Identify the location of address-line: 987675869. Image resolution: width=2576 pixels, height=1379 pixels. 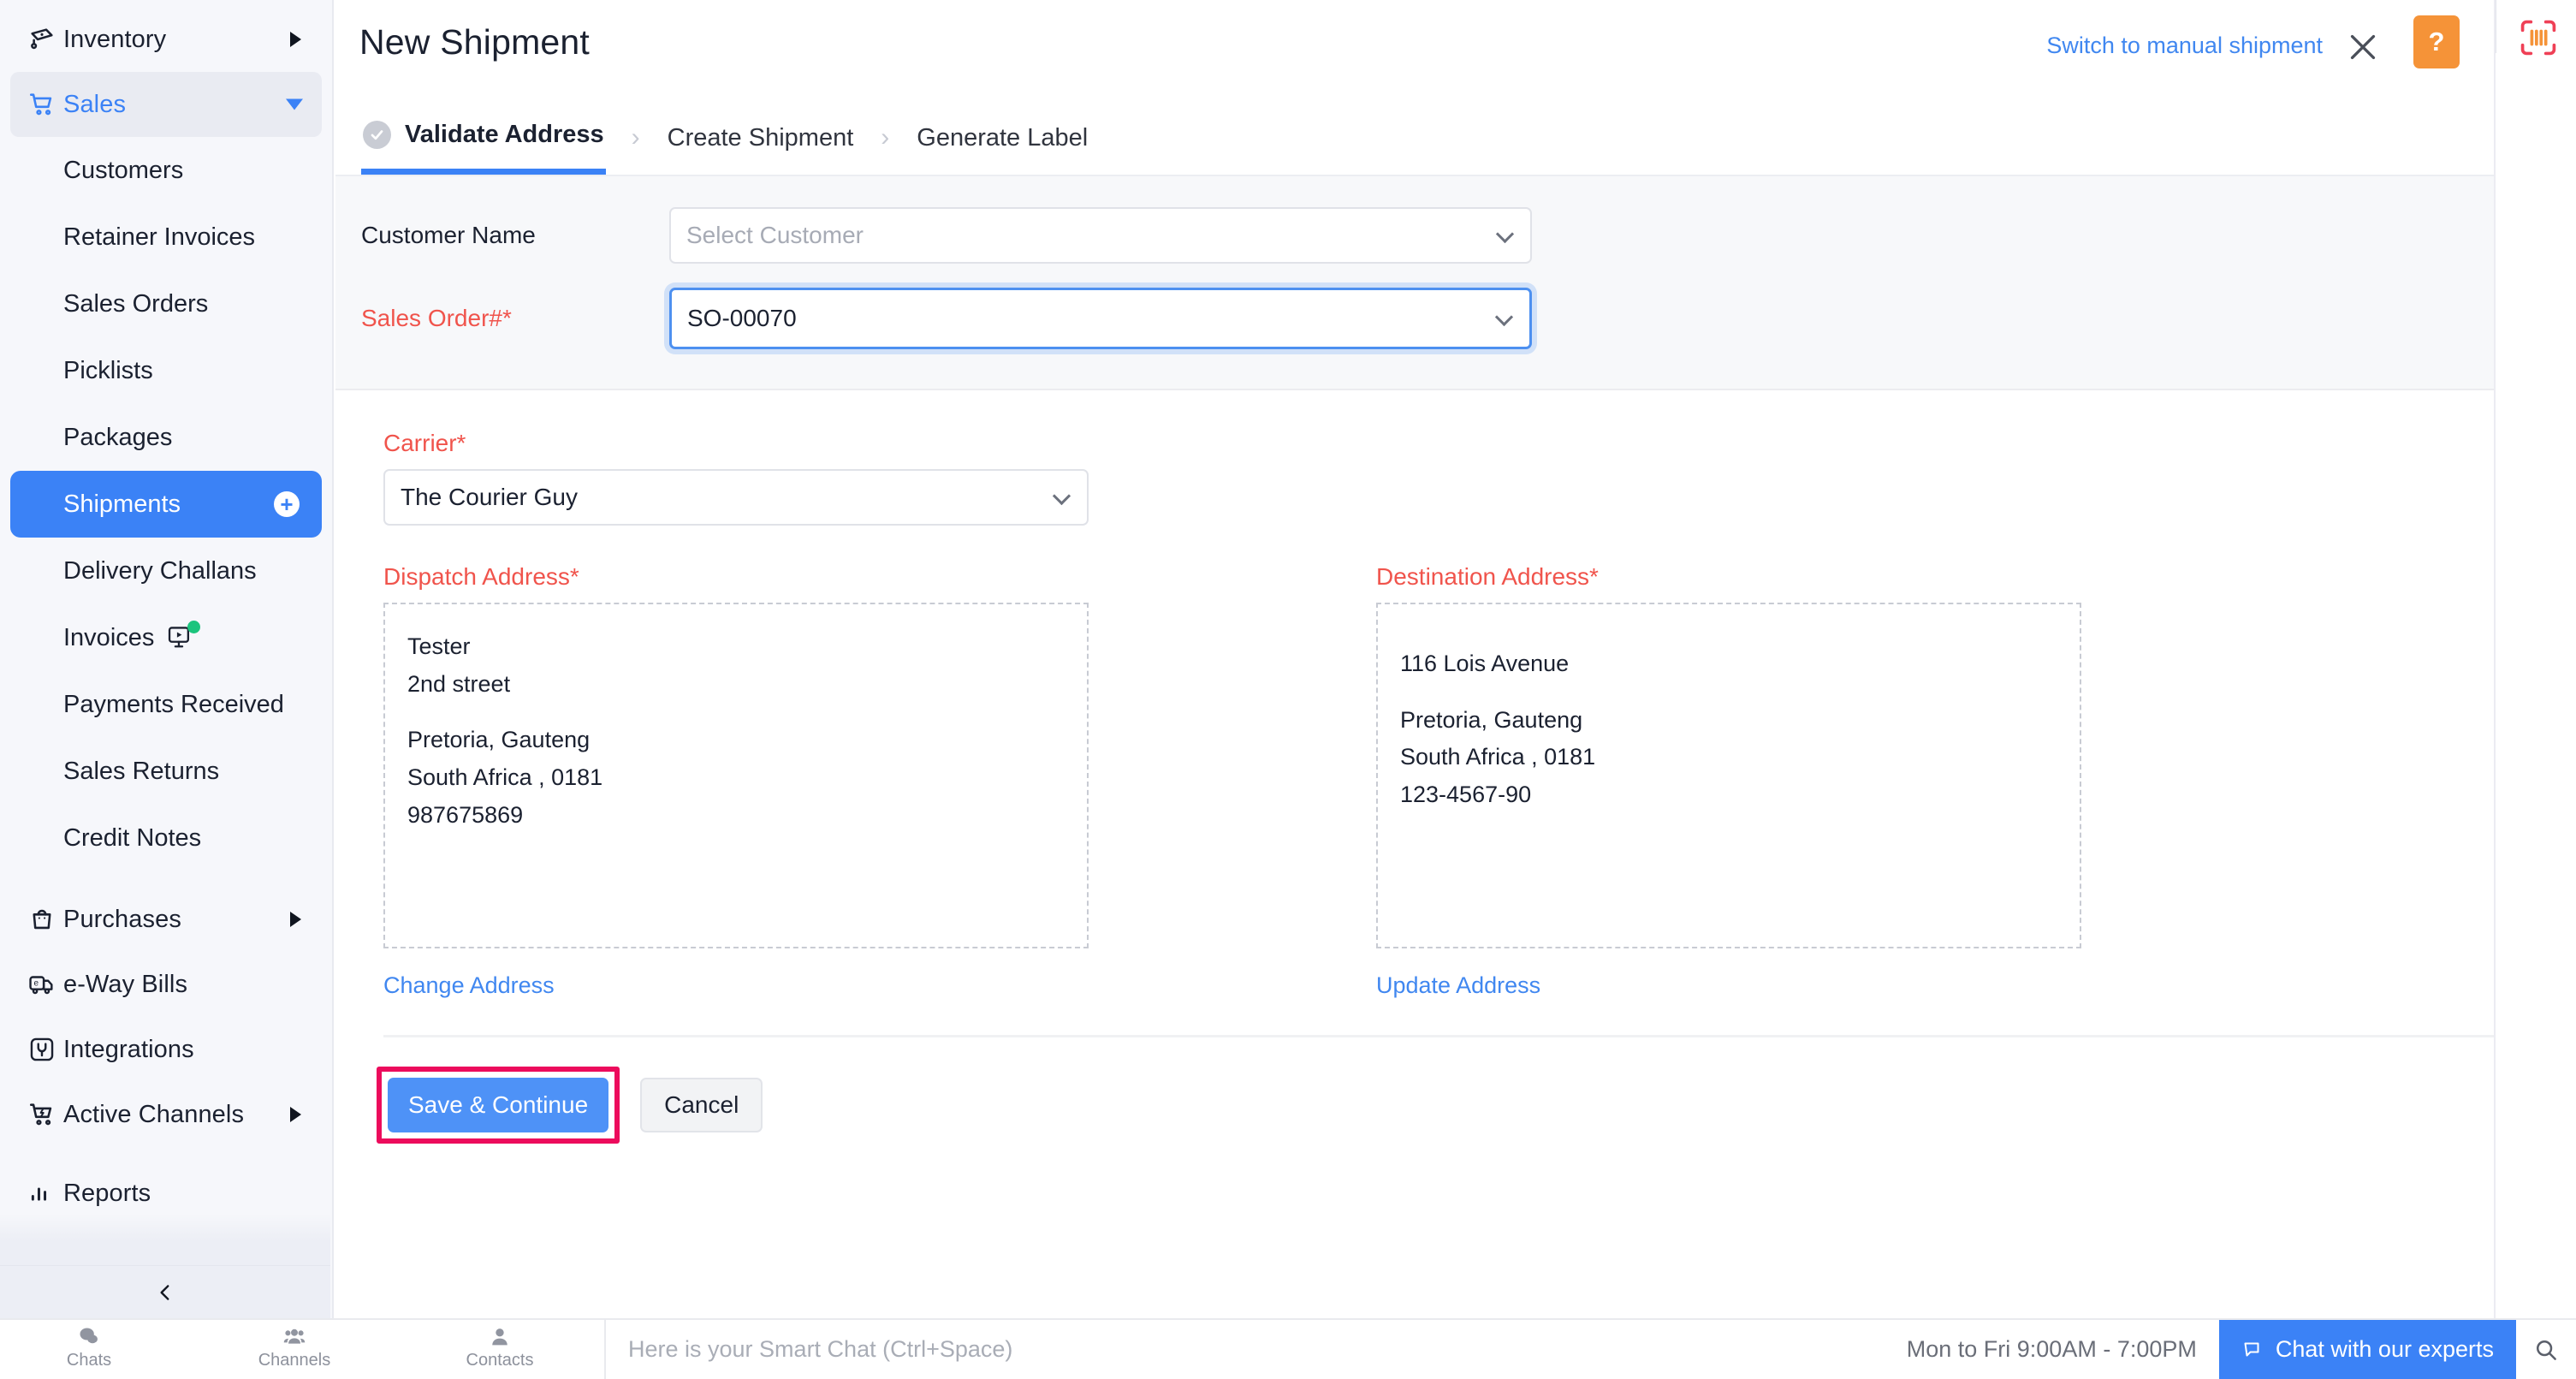
(465, 814).